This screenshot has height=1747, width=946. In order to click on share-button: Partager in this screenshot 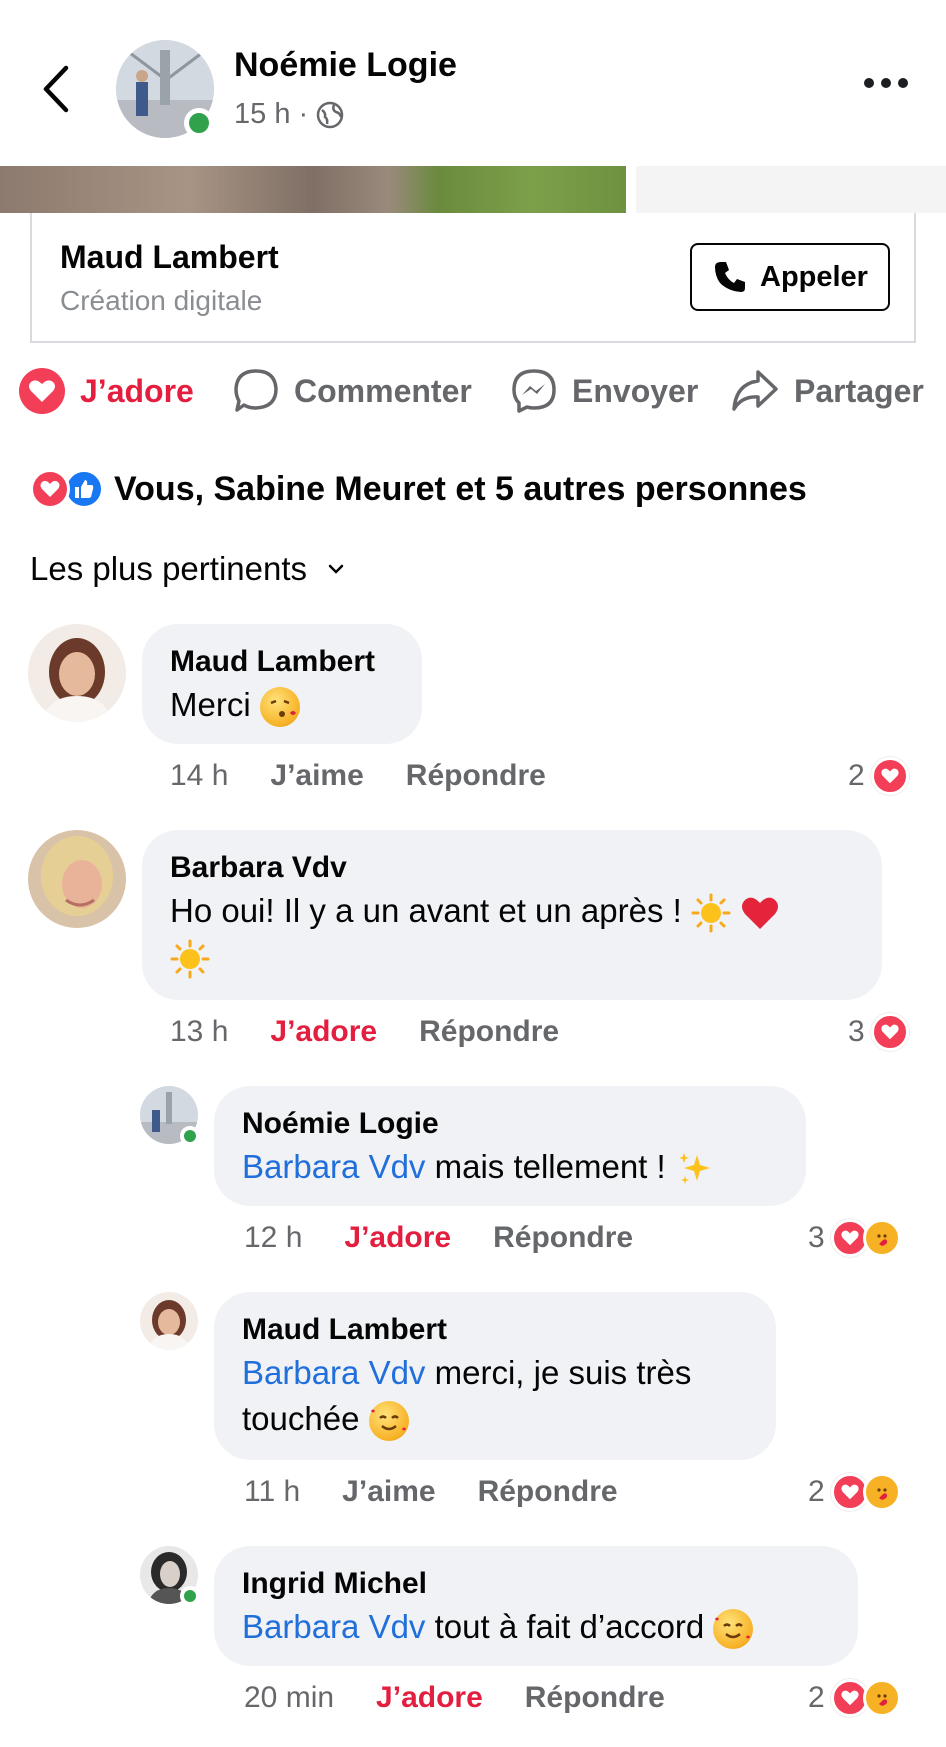, I will do `click(827, 391)`.